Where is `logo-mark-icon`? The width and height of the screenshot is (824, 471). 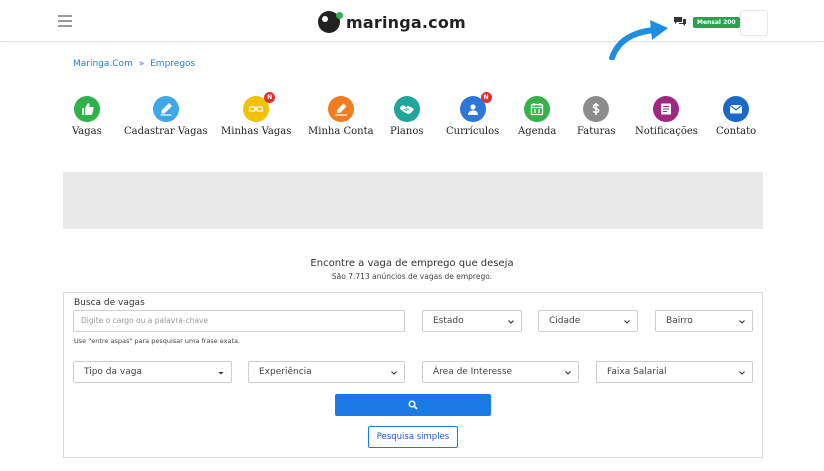 logo-mark-icon is located at coordinates (330, 22).